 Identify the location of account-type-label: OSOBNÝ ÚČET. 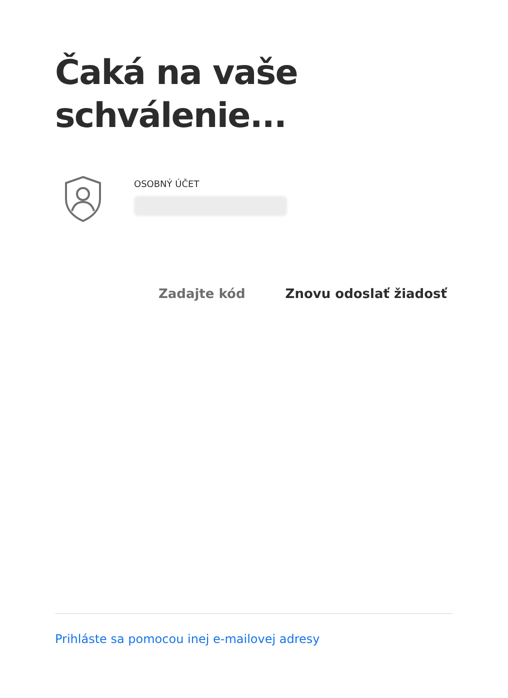
(167, 185).